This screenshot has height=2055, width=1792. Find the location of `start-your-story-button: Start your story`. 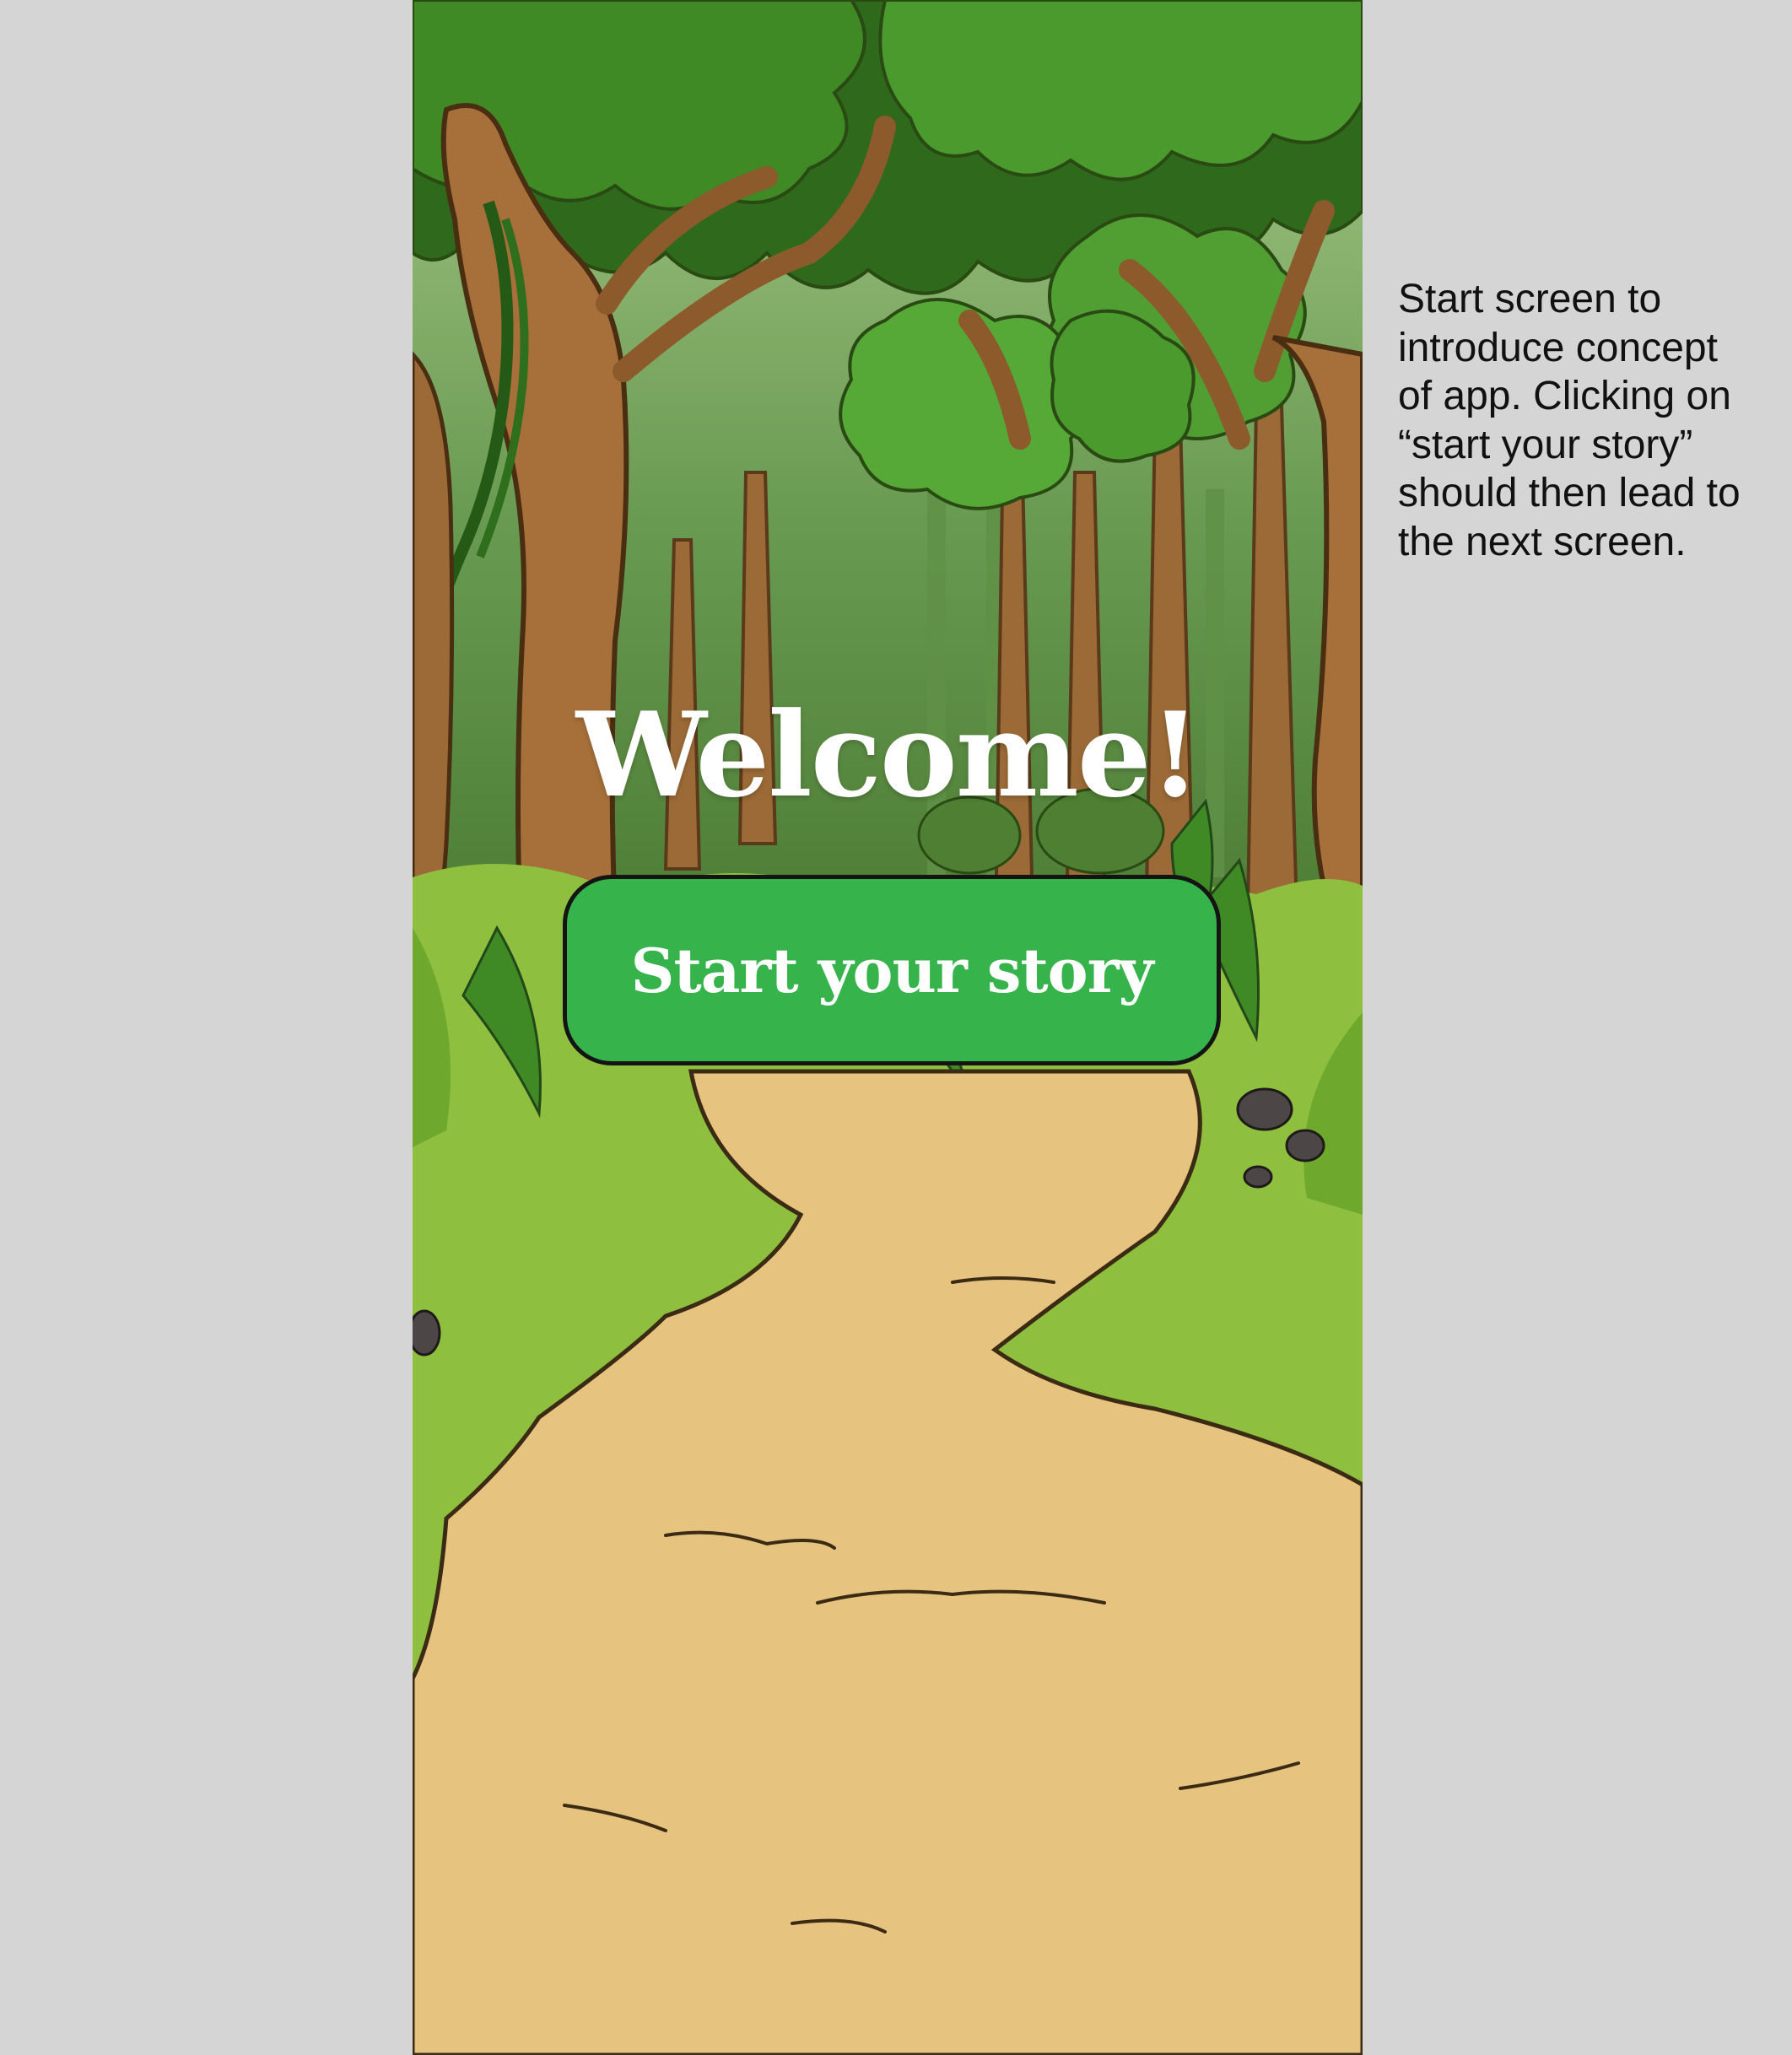

start-your-story-button: Start your story is located at coordinates (892, 970).